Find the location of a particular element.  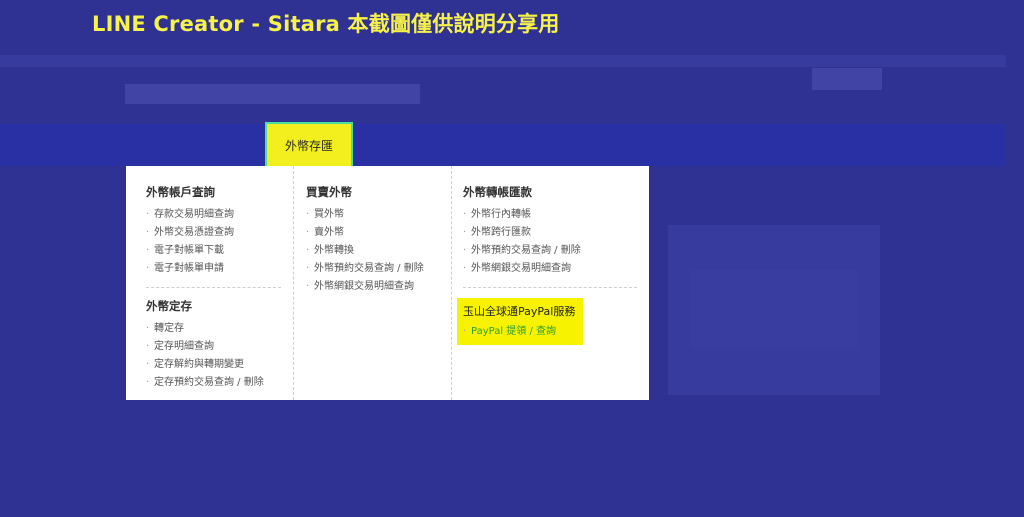

menu-item-time-deposit-cancel: 定存解約與轉期變更 is located at coordinates (219, 365).